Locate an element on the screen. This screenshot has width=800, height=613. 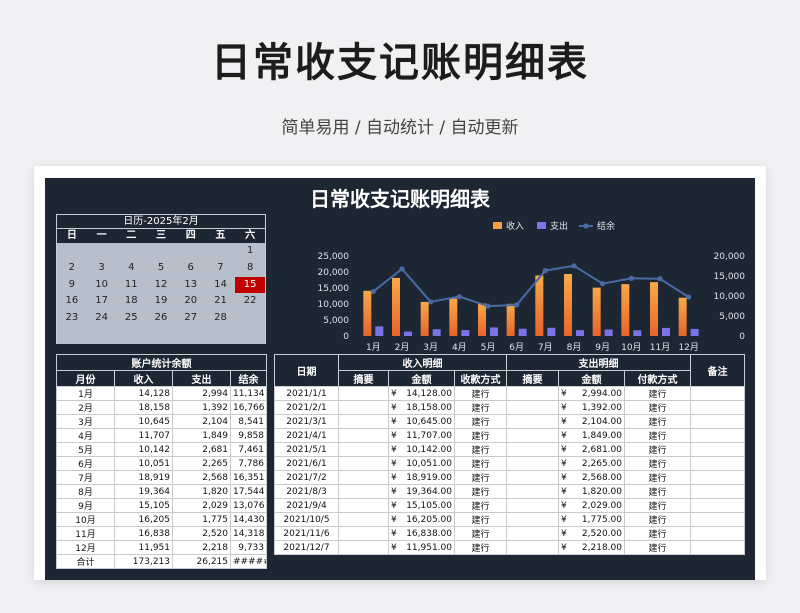
amount-value: 2,218.00 is located at coordinates (601, 547).